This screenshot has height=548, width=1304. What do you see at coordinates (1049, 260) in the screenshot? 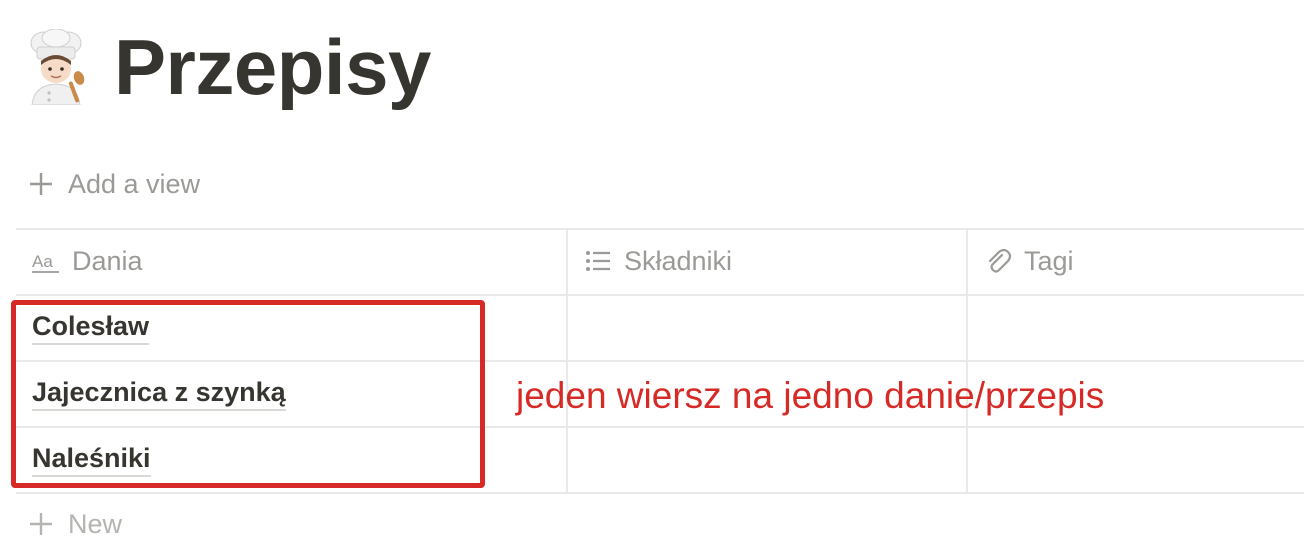
I see `column-label: Tagi` at bounding box center [1049, 260].